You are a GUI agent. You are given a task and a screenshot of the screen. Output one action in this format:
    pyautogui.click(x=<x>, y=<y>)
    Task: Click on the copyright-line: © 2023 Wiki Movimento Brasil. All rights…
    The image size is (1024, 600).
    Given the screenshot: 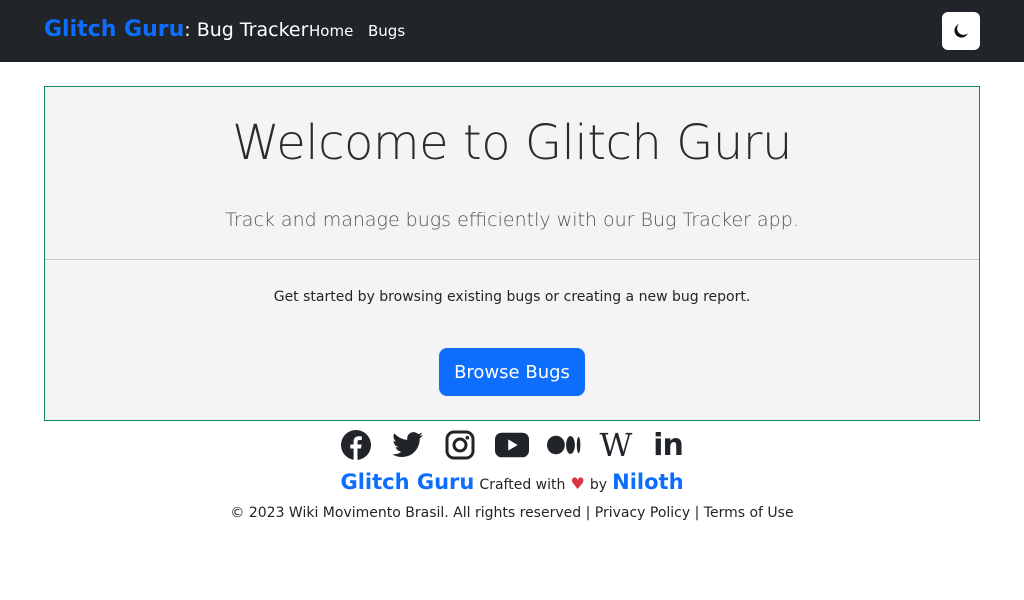 What is the action you would take?
    pyautogui.click(x=512, y=513)
    